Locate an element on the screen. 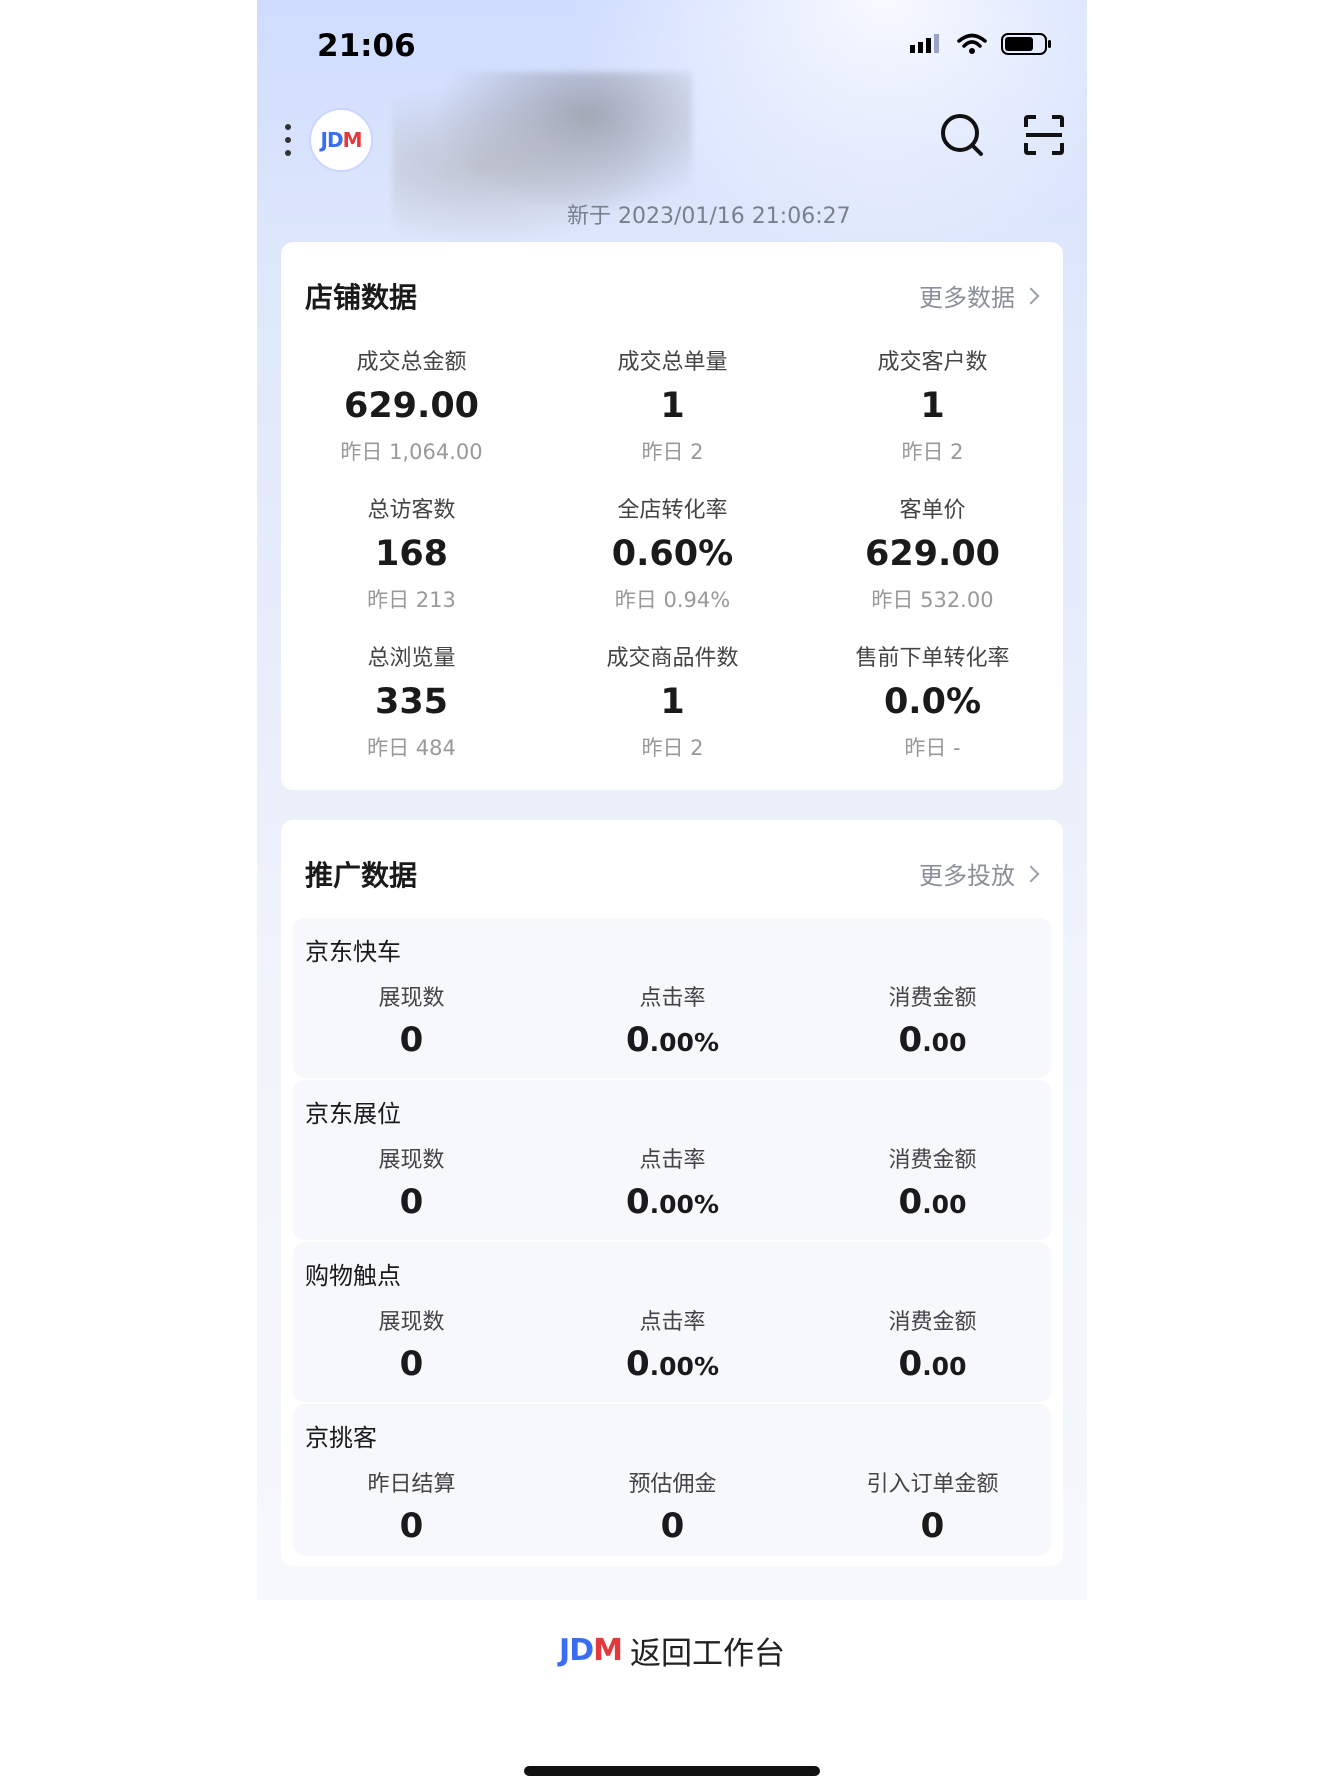 The image size is (1344, 1792). cellular-signal-icon is located at coordinates (924, 43).